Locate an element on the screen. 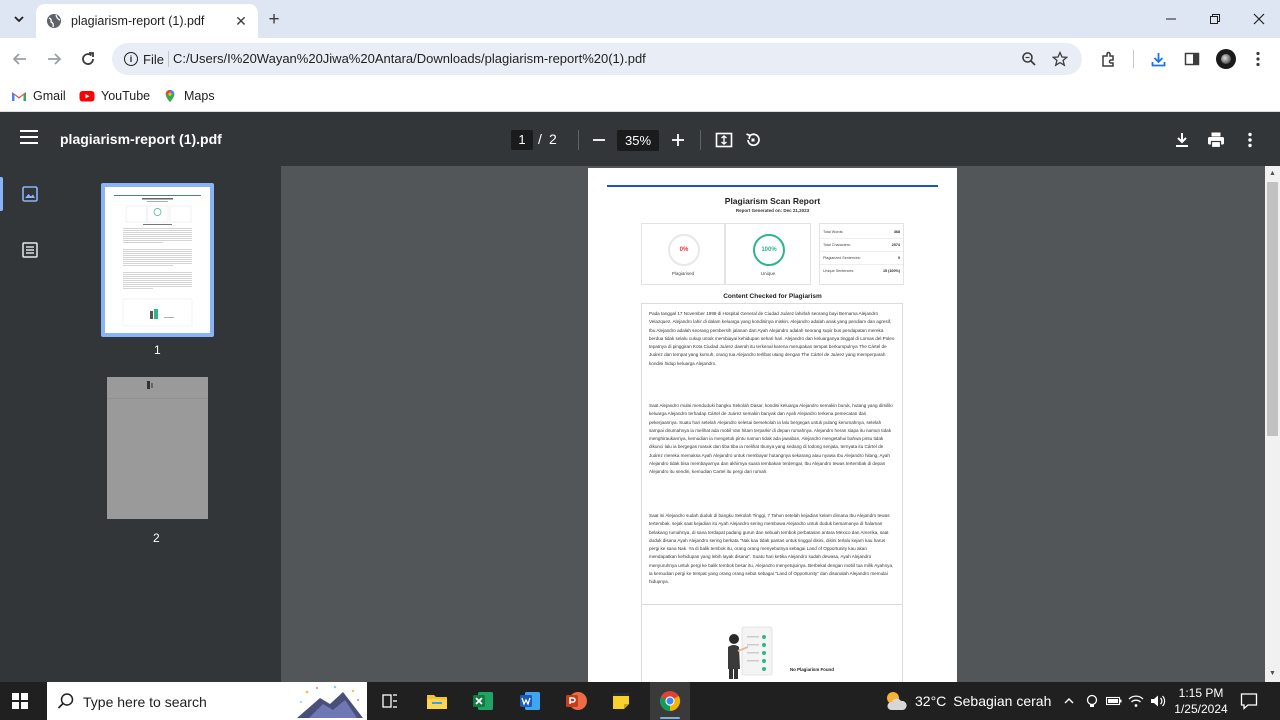 The height and width of the screenshot is (720, 1280). powerpoint-icon is located at coordinates (576, 701).